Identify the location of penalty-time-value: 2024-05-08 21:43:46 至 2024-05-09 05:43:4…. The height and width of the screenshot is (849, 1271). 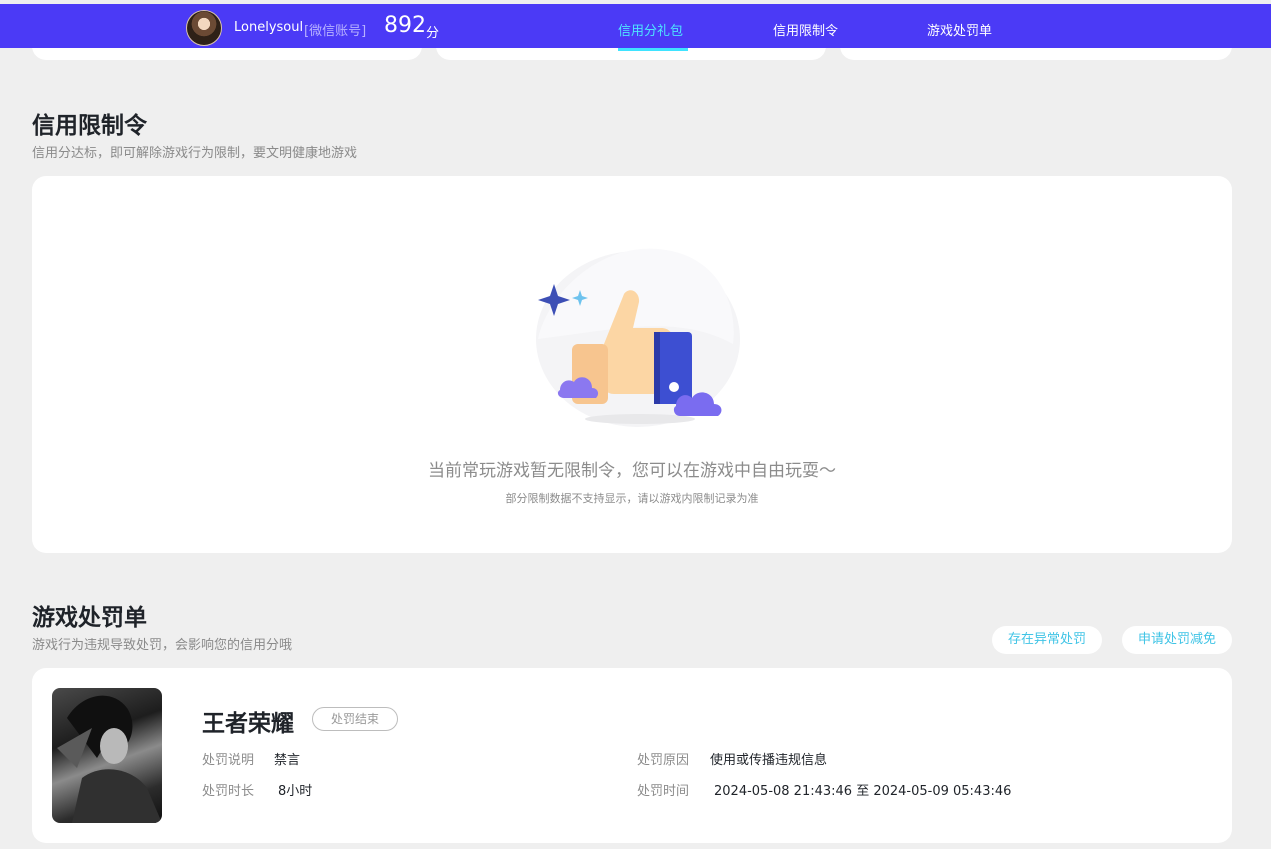
(863, 791).